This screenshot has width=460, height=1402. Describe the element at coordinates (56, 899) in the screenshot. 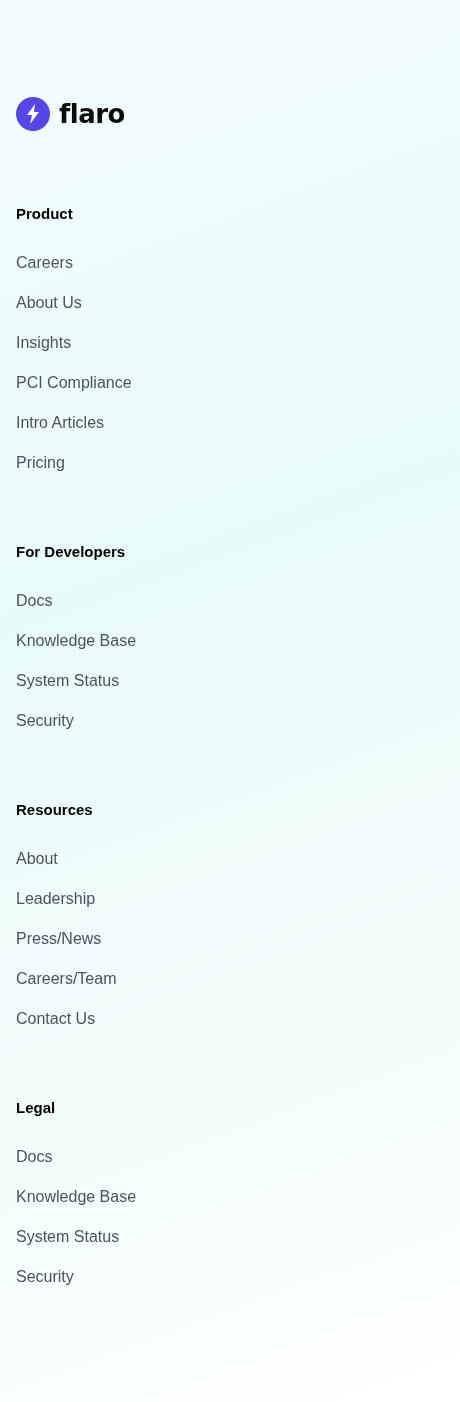

I see `footer-link: Leadership` at that location.